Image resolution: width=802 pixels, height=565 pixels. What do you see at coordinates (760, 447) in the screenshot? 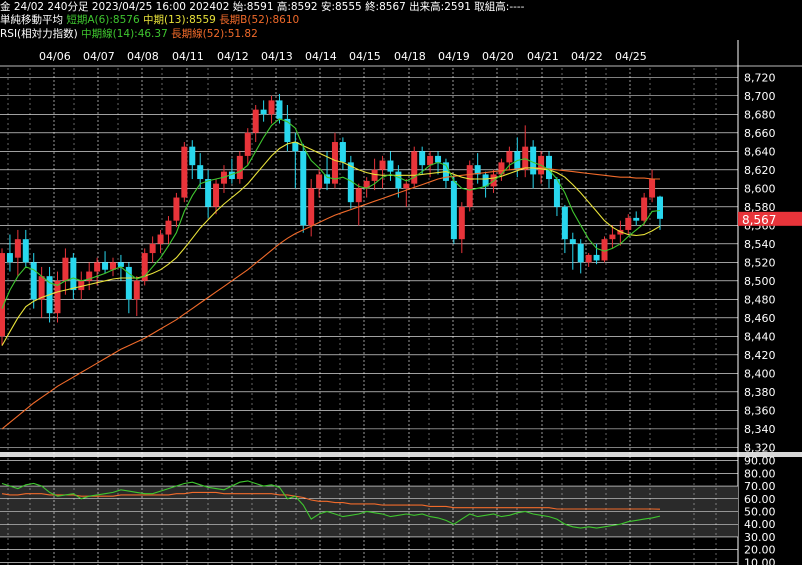
I see `price-tick-label: 8,320` at bounding box center [760, 447].